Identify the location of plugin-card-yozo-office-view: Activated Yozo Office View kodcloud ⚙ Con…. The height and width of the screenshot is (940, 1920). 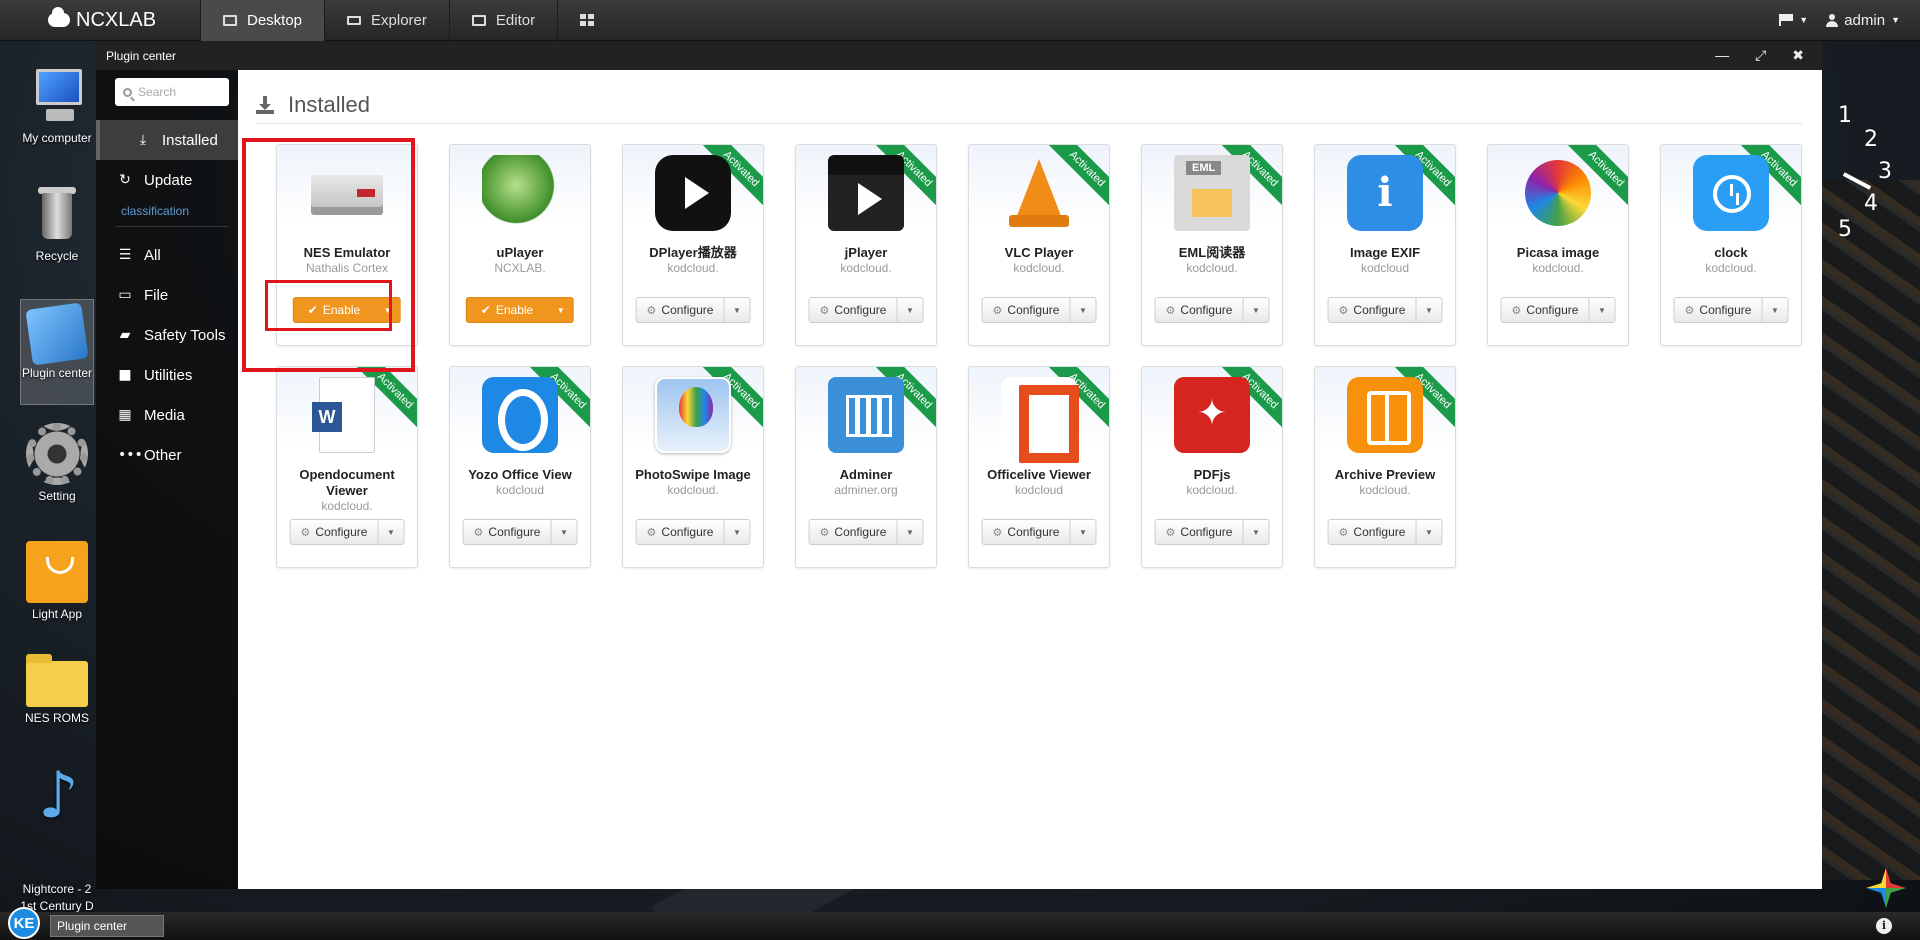
(520, 467).